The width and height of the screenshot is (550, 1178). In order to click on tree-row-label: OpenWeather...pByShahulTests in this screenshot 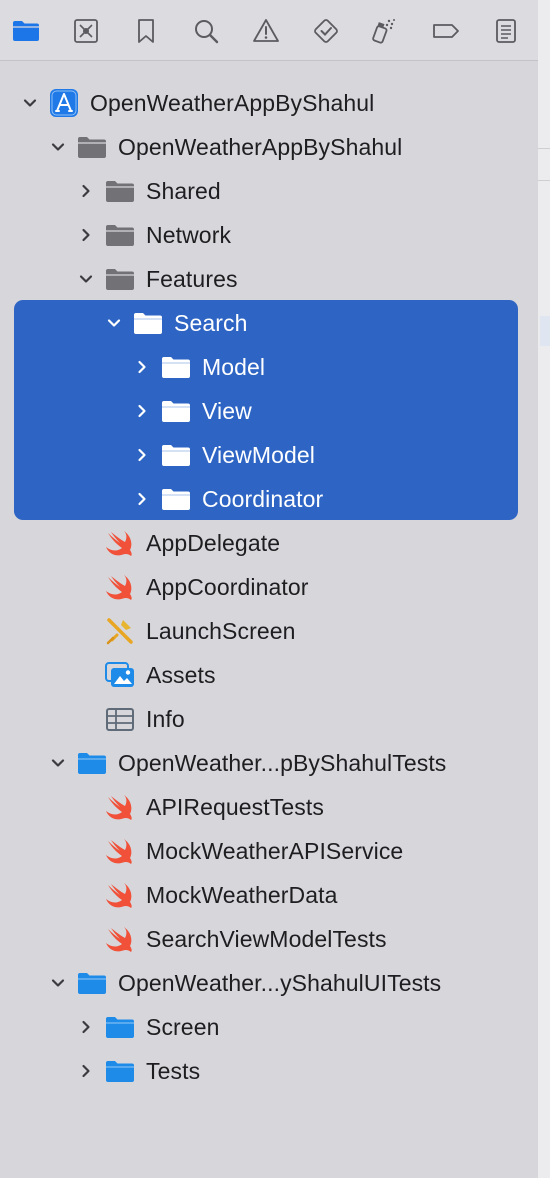, I will do `click(282, 762)`.